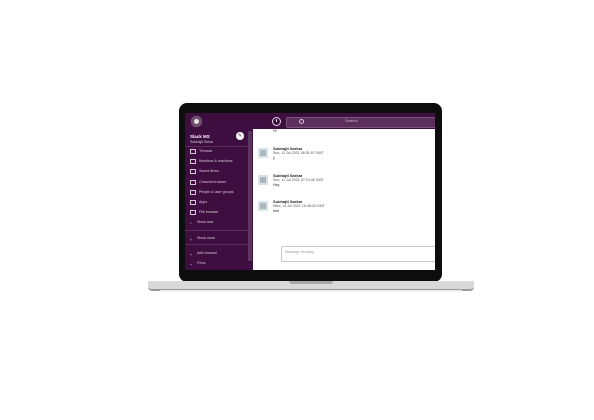 Image resolution: width=594 pixels, height=420 pixels. What do you see at coordinates (209, 212) in the screenshot?
I see `sidebar-item-label: File browser` at bounding box center [209, 212].